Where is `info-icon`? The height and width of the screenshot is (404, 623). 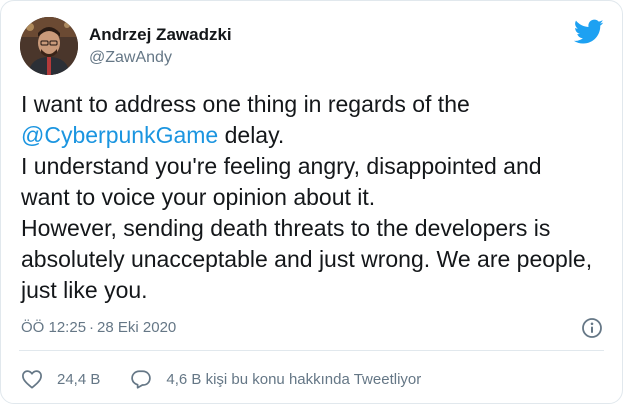
info-icon is located at coordinates (592, 328).